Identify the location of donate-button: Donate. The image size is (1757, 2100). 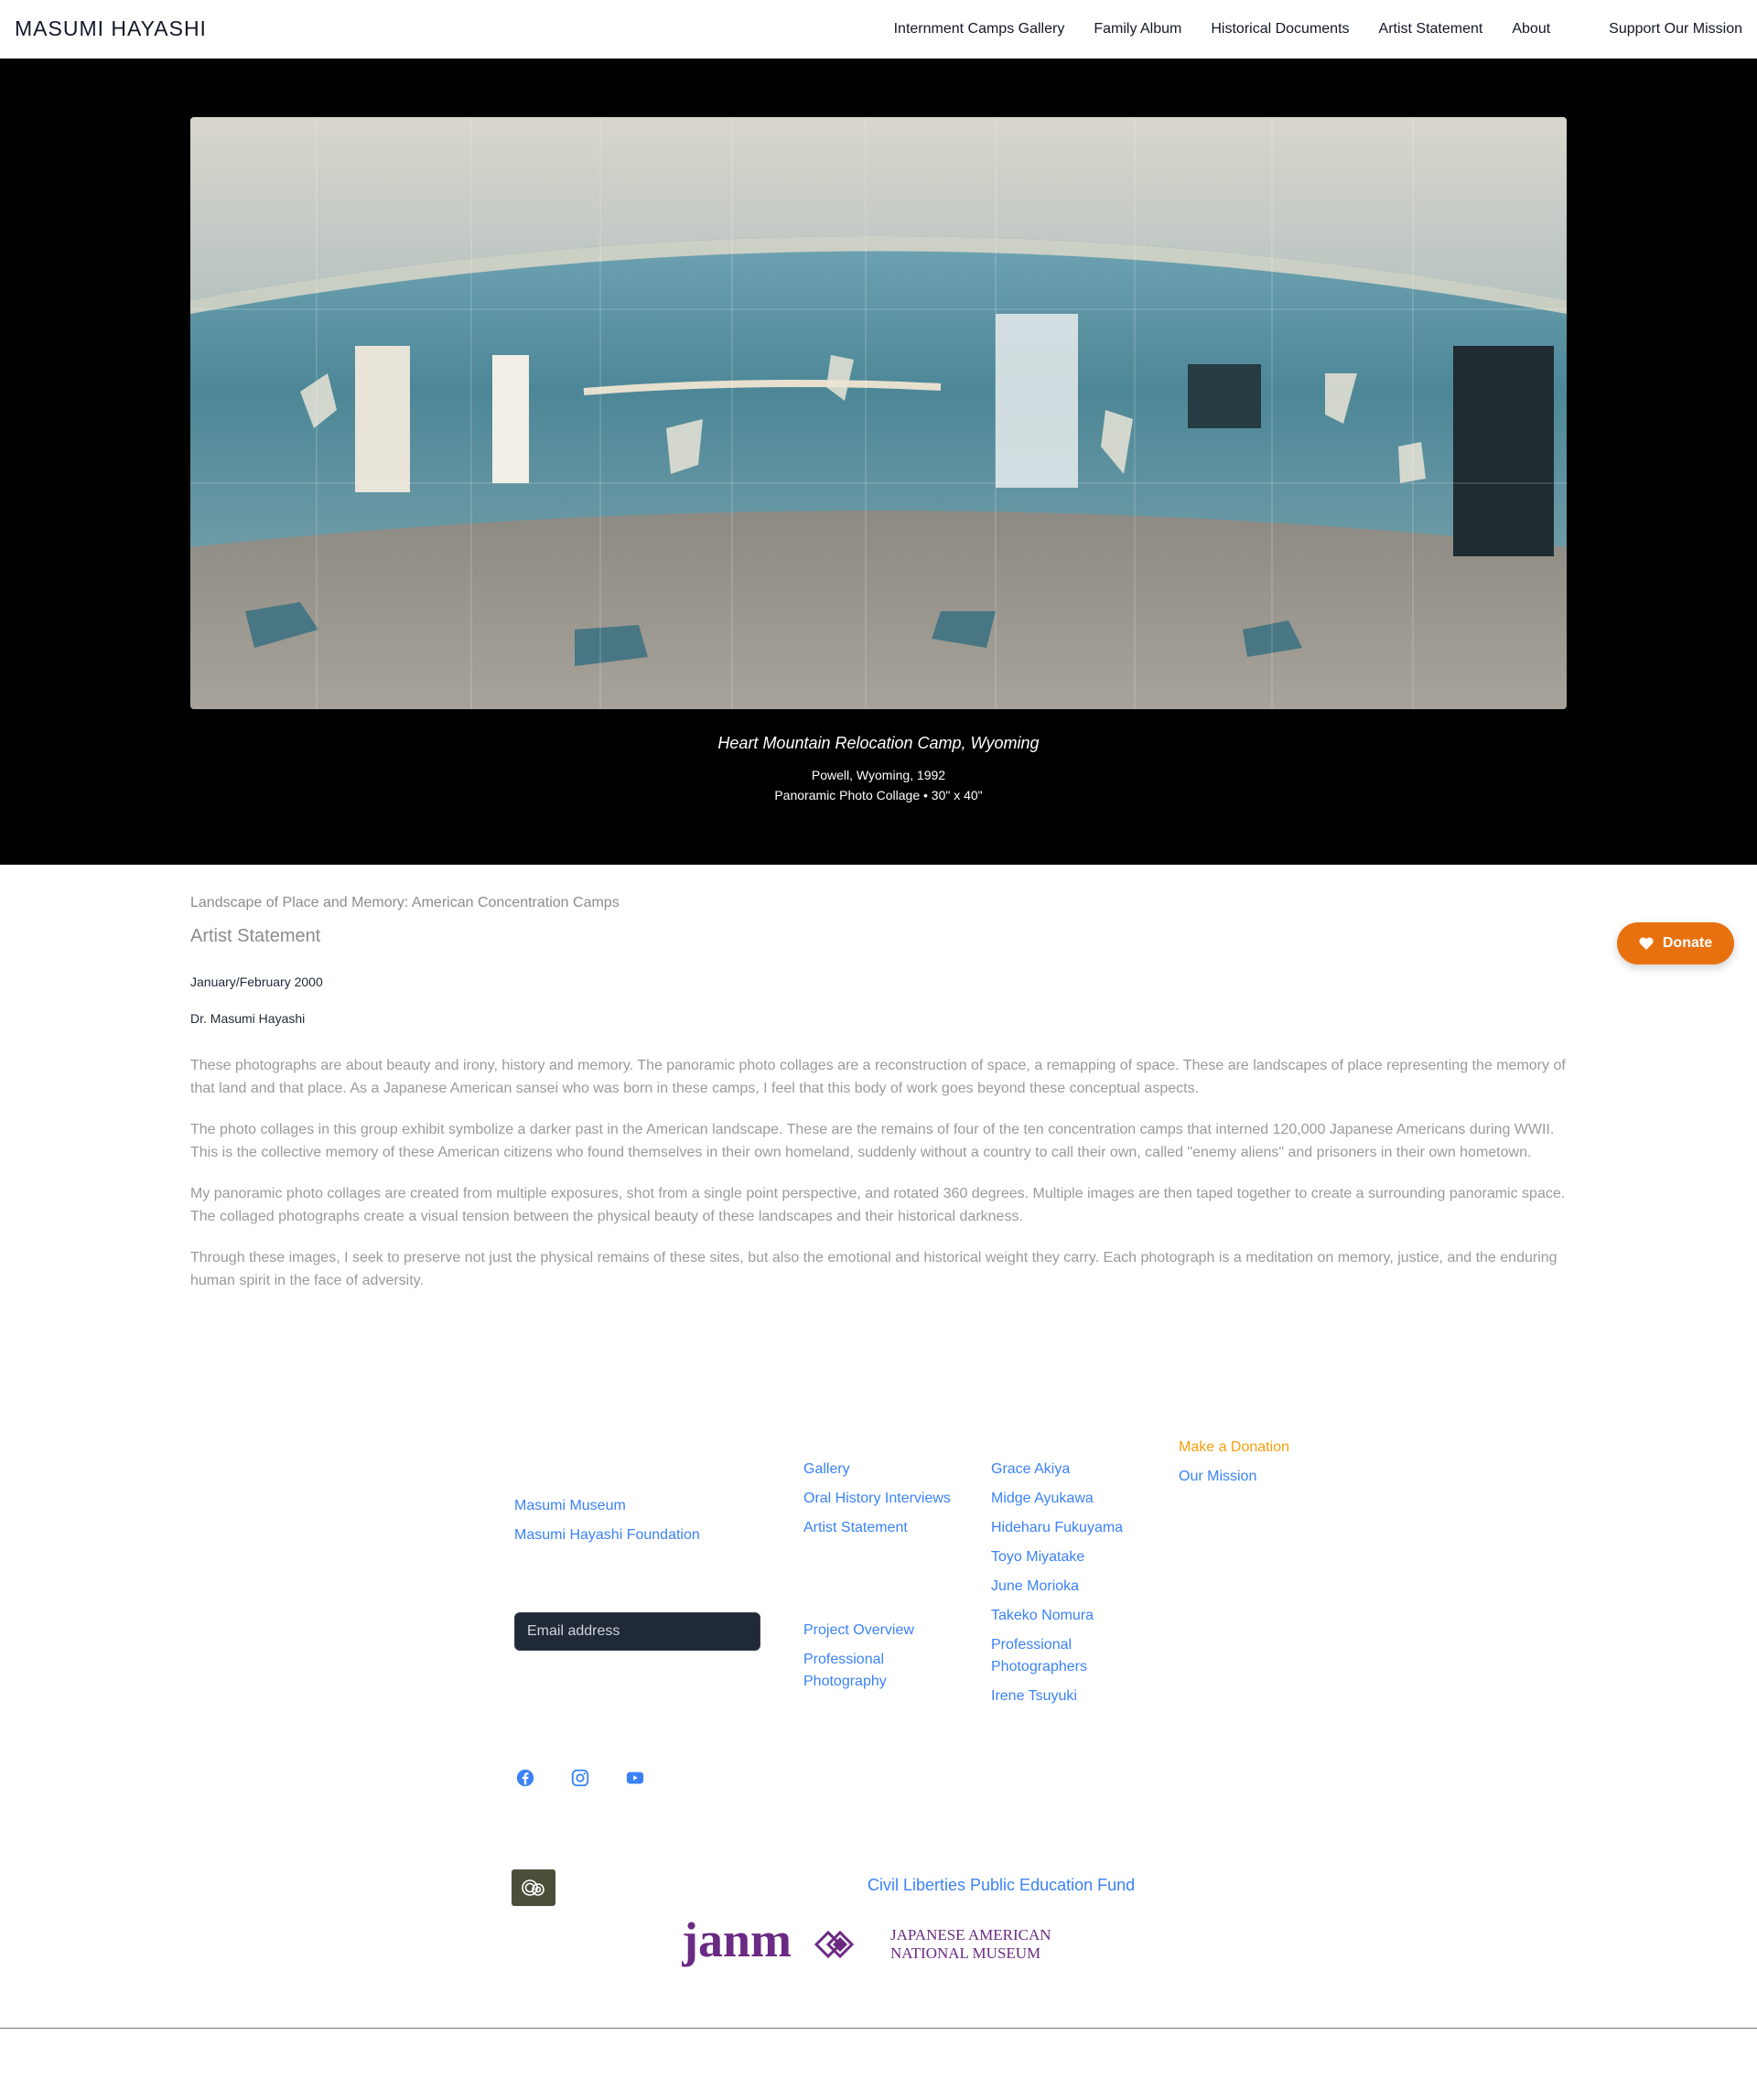
(1676, 943).